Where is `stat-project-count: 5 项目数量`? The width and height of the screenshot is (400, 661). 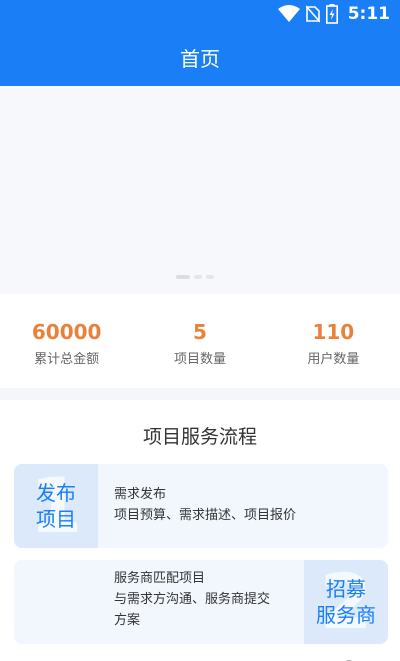
stat-project-count: 5 项目数量 is located at coordinates (199, 341).